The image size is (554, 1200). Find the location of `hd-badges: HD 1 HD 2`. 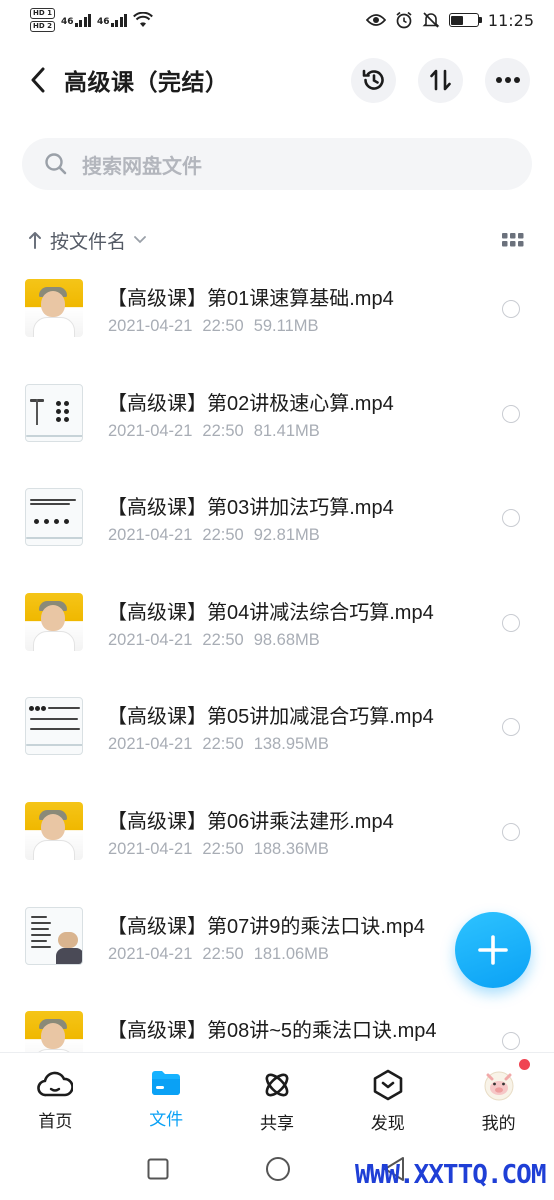

hd-badges: HD 1 HD 2 is located at coordinates (42, 20).